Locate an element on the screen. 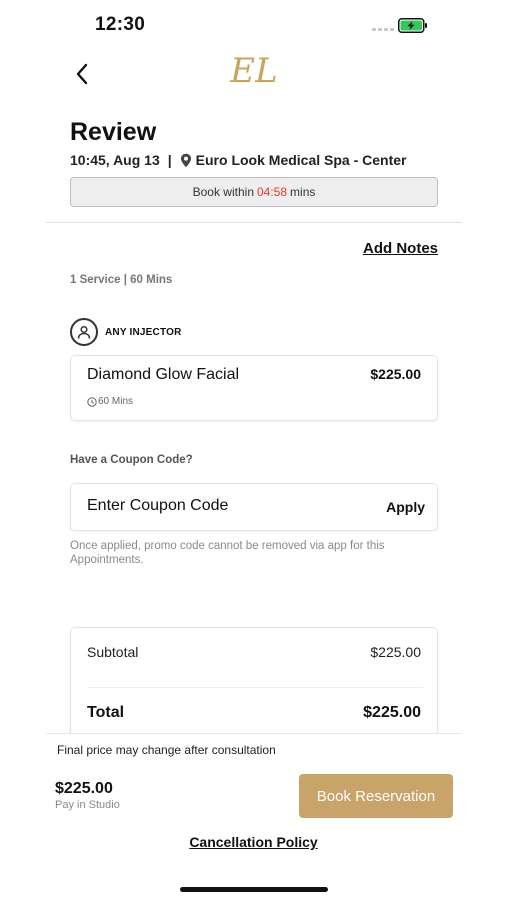 This screenshot has width=507, height=900. totals-divider is located at coordinates (255, 687).